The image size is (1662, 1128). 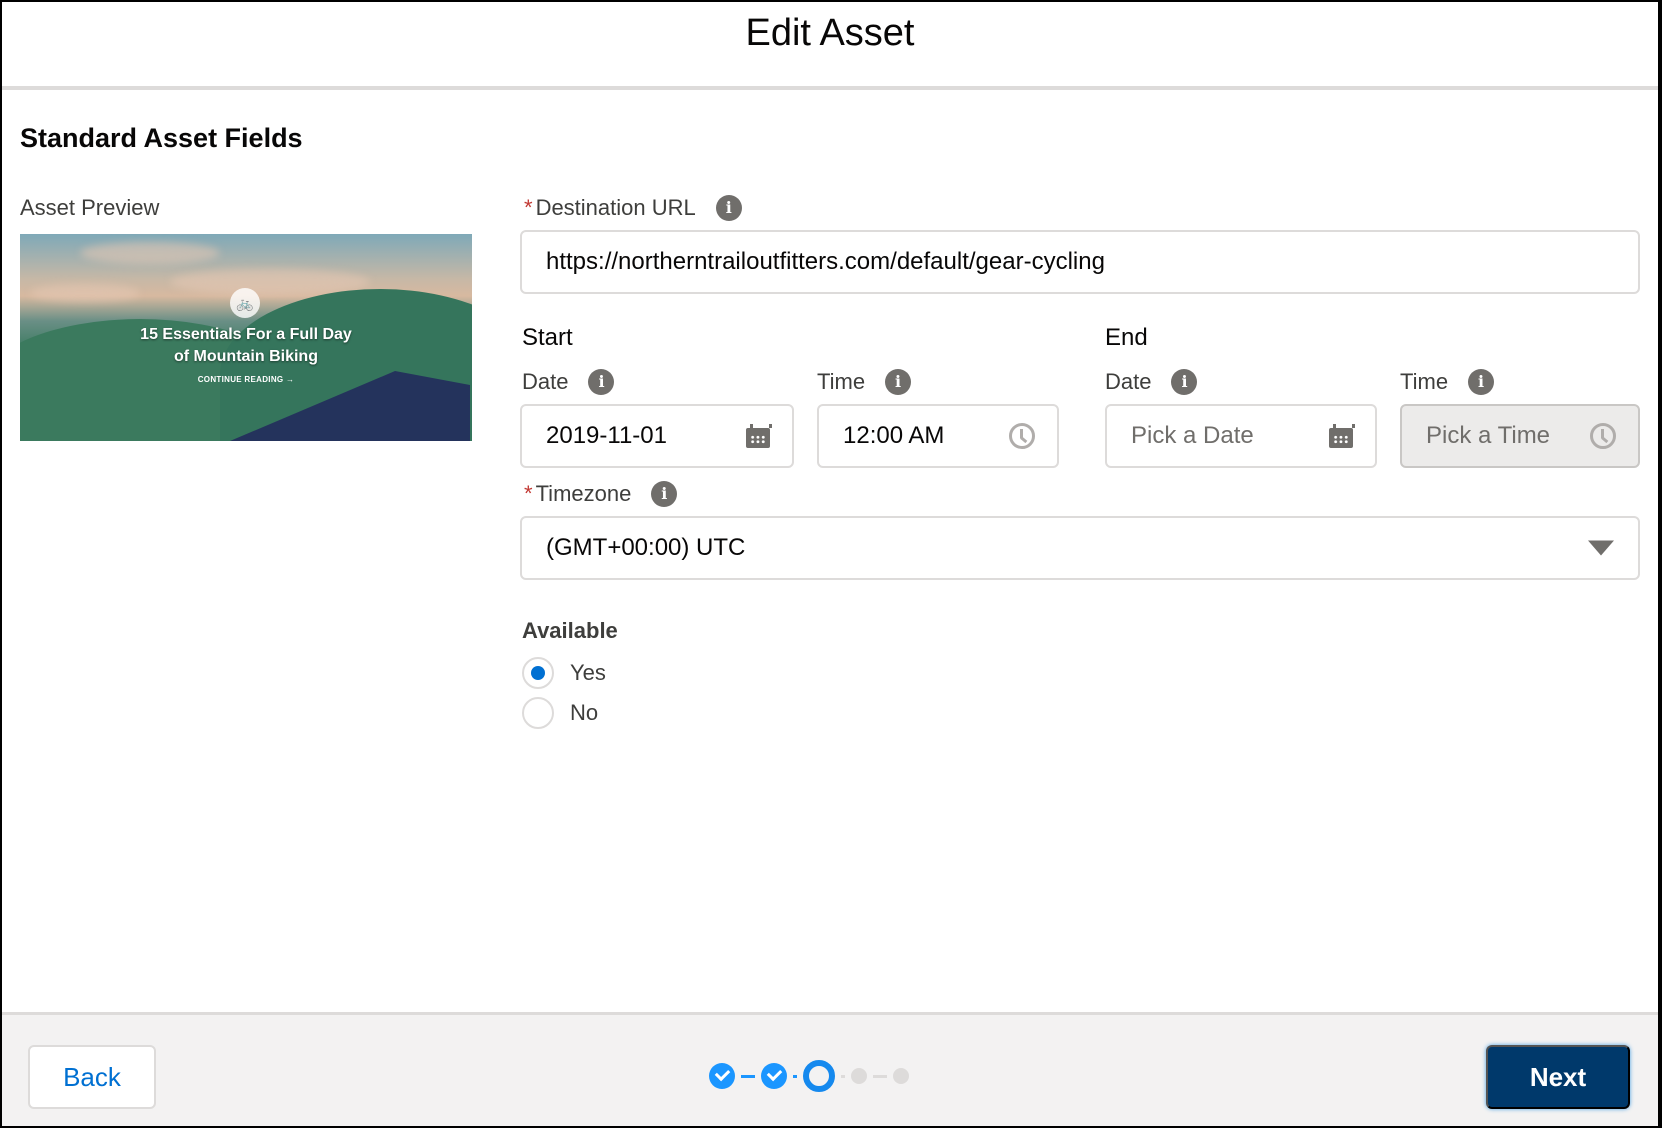 I want to click on chevron-down-icon, so click(x=1601, y=548).